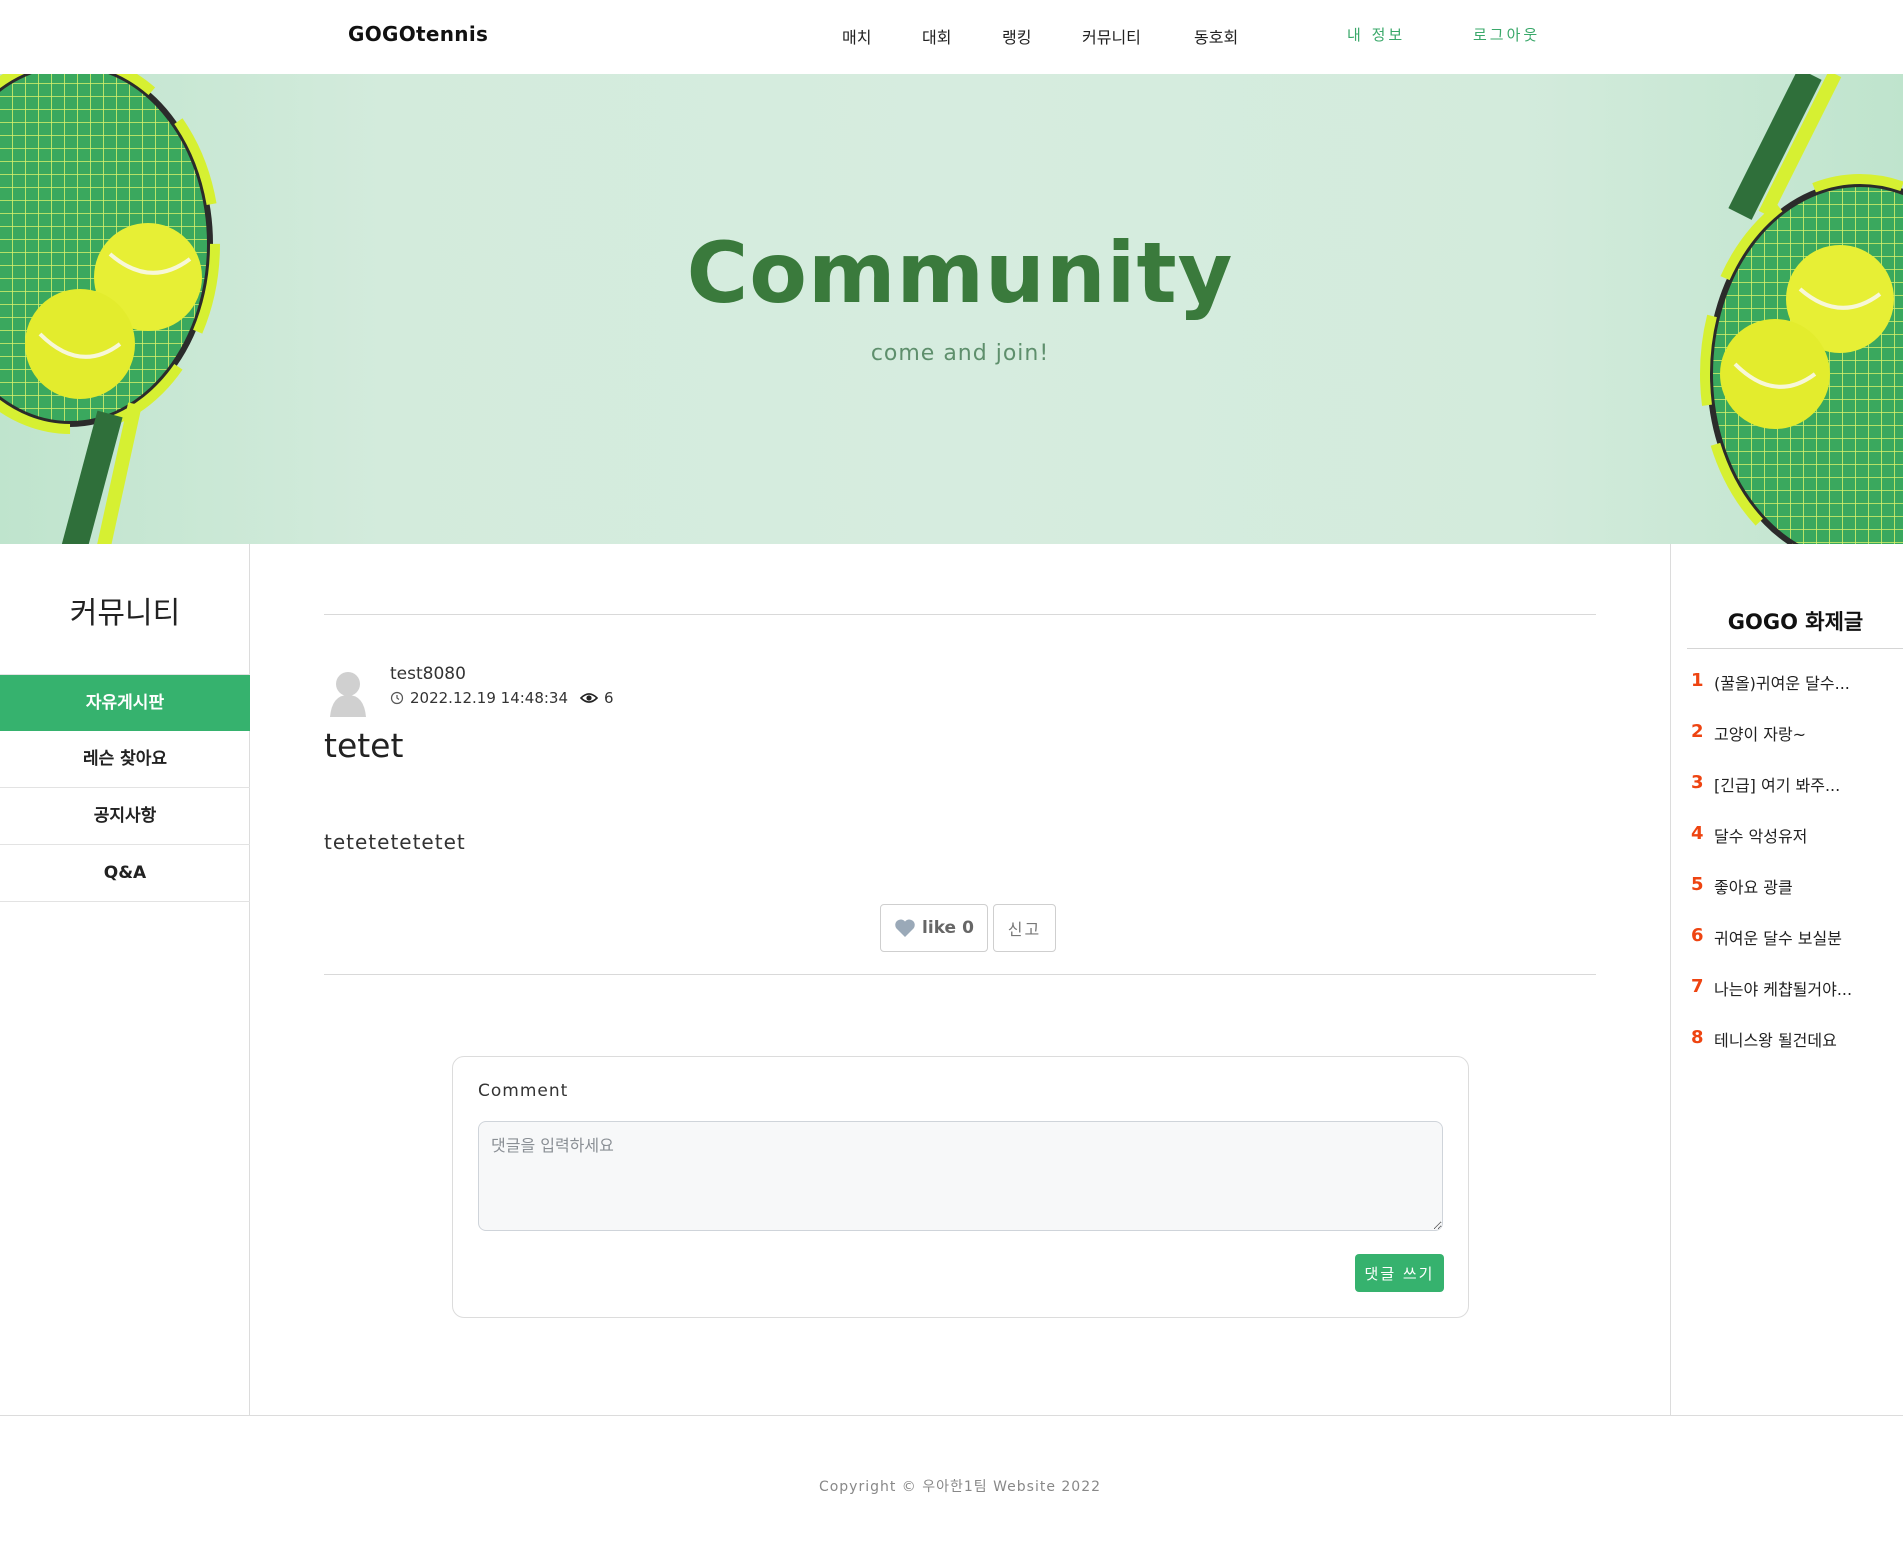  Describe the element at coordinates (968, 928) in the screenshot. I see `like-count: 0` at that location.